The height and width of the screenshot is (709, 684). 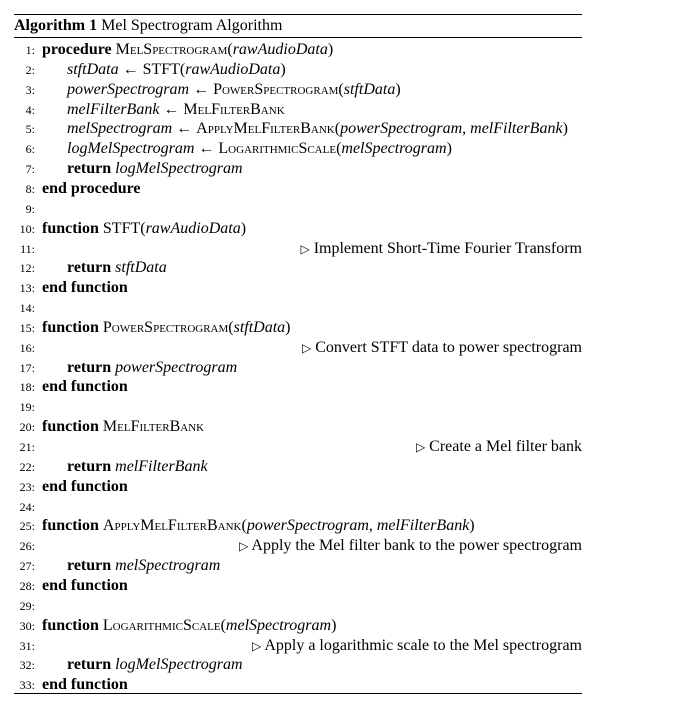 What do you see at coordinates (298, 209) in the screenshot?
I see `algorithm-line: 9:` at bounding box center [298, 209].